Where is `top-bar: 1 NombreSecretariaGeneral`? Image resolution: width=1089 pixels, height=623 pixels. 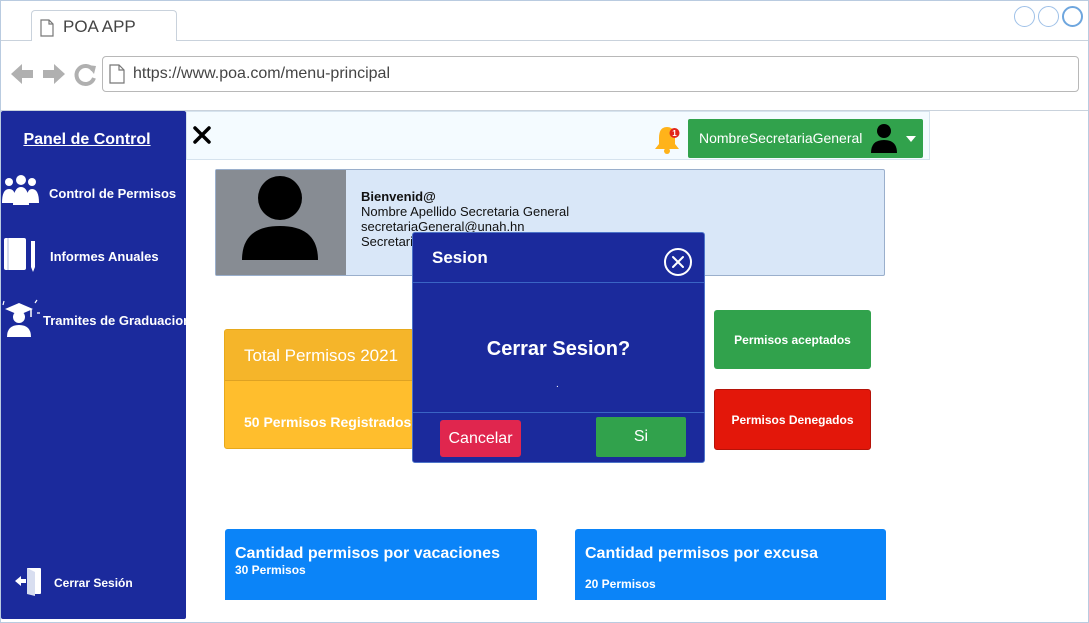 top-bar: 1 NombreSecretariaGeneral is located at coordinates (558, 135).